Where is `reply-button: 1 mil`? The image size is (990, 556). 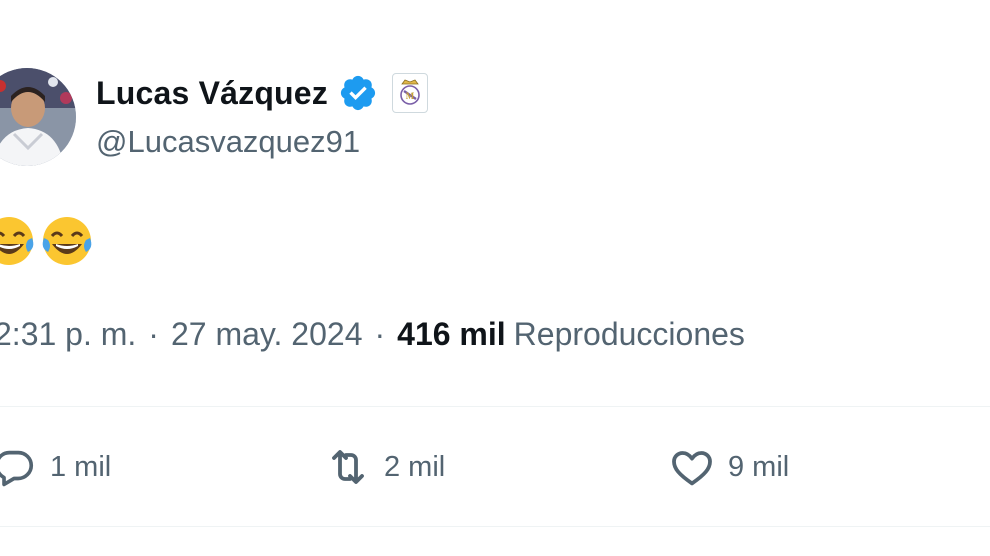 reply-button: 1 mil is located at coordinates (55, 467).